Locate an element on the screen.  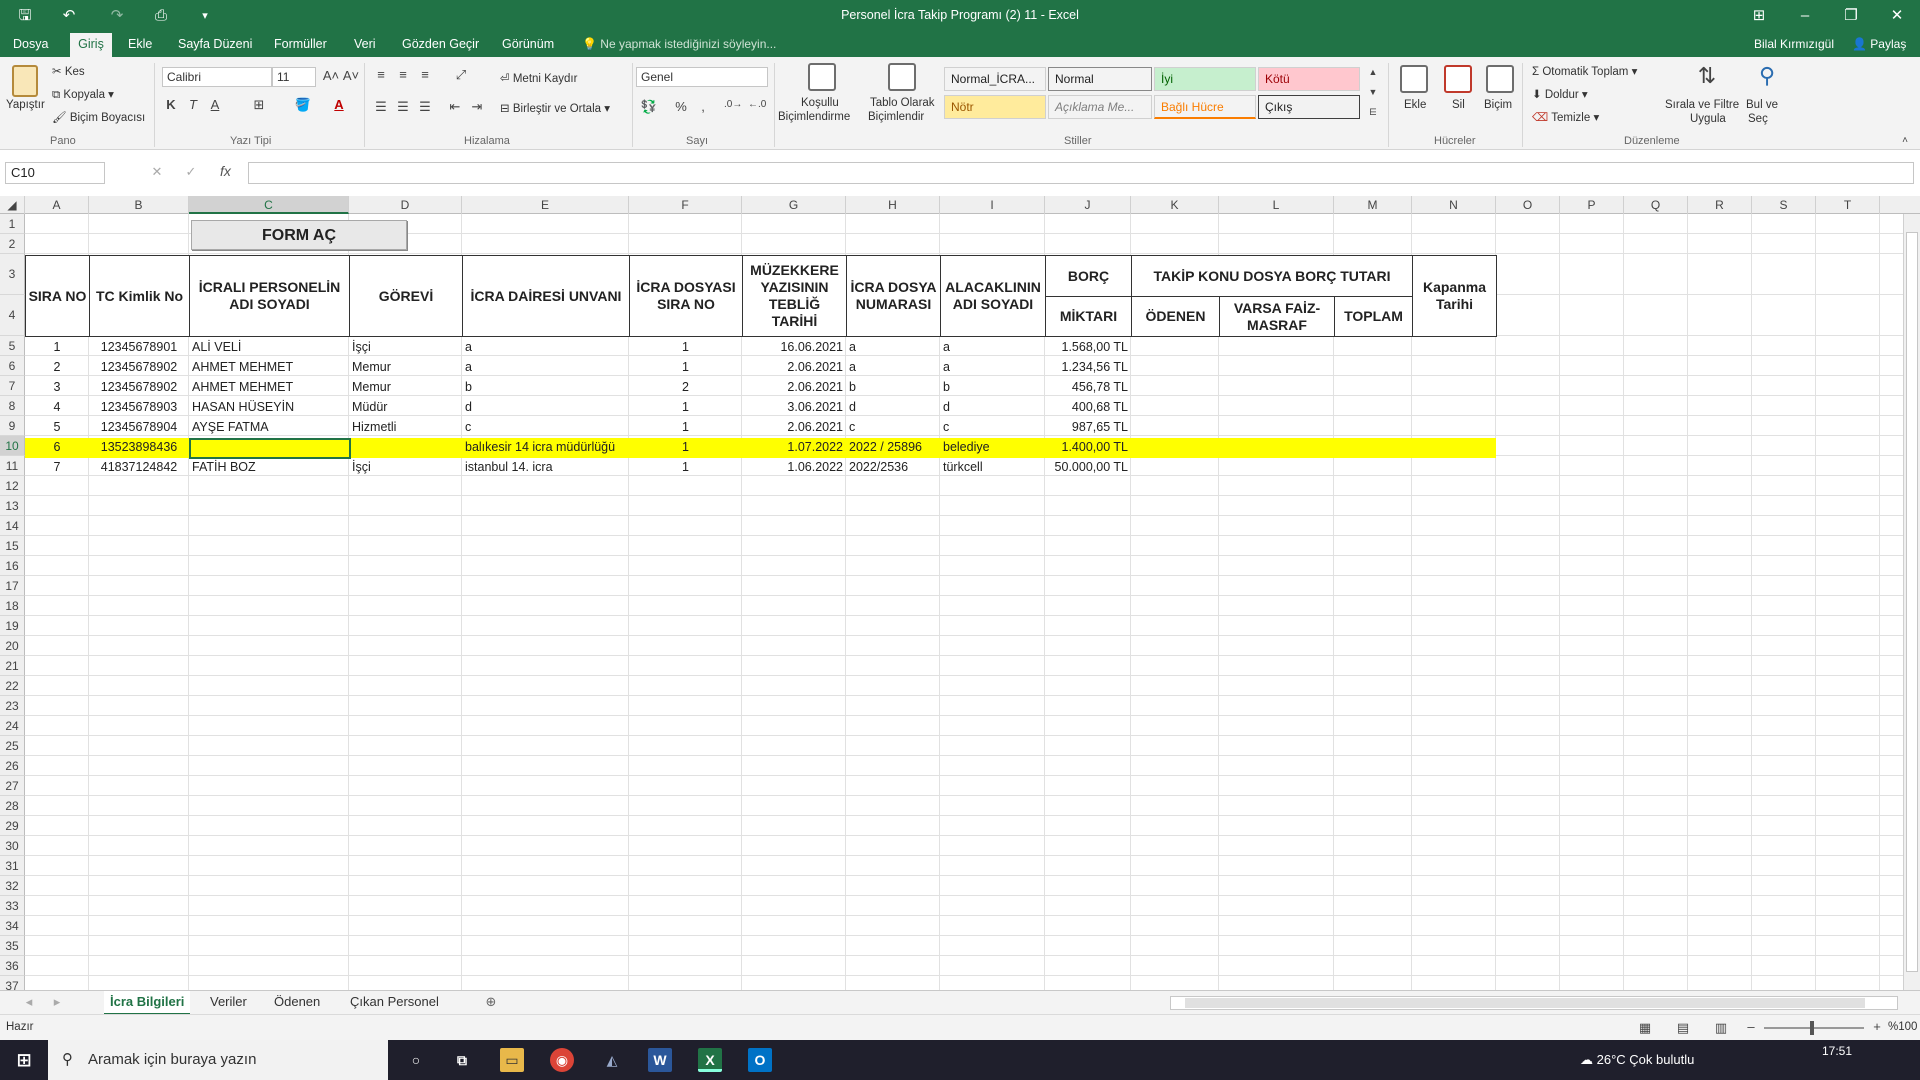
close-icon: ✕ is located at coordinates (1897, 16).